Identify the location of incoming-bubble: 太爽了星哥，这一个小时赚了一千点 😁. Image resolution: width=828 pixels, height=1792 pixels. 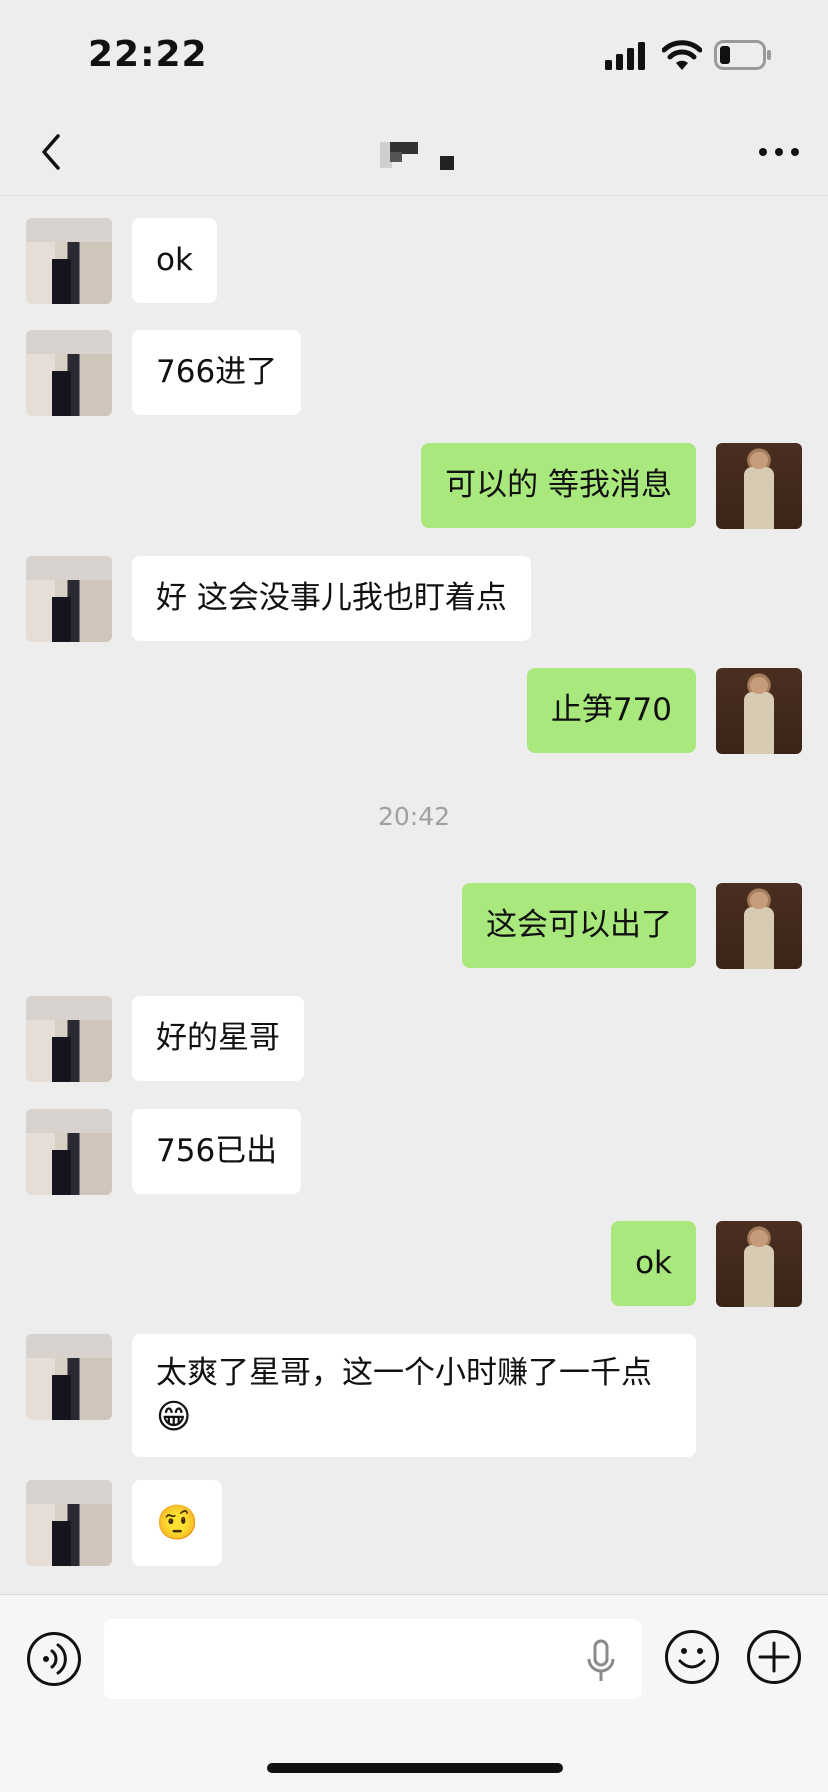
(414, 1395).